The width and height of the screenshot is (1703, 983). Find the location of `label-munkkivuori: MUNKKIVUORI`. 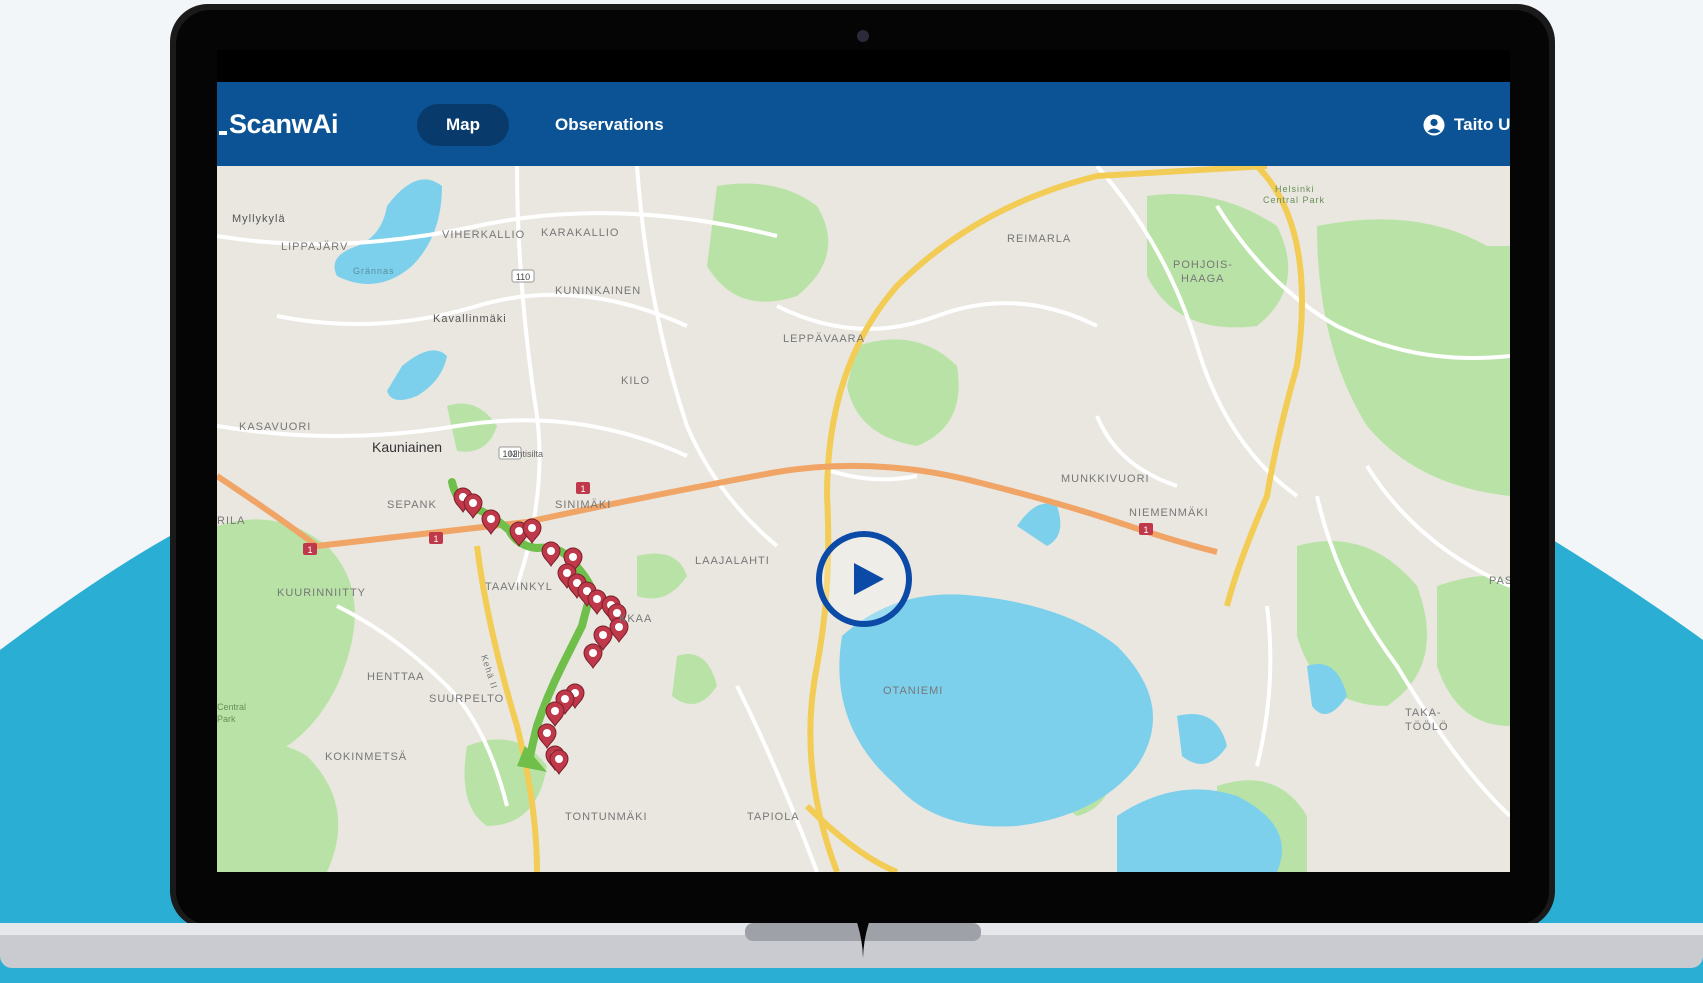

label-munkkivuori: MUNKKIVUORI is located at coordinates (1105, 479).